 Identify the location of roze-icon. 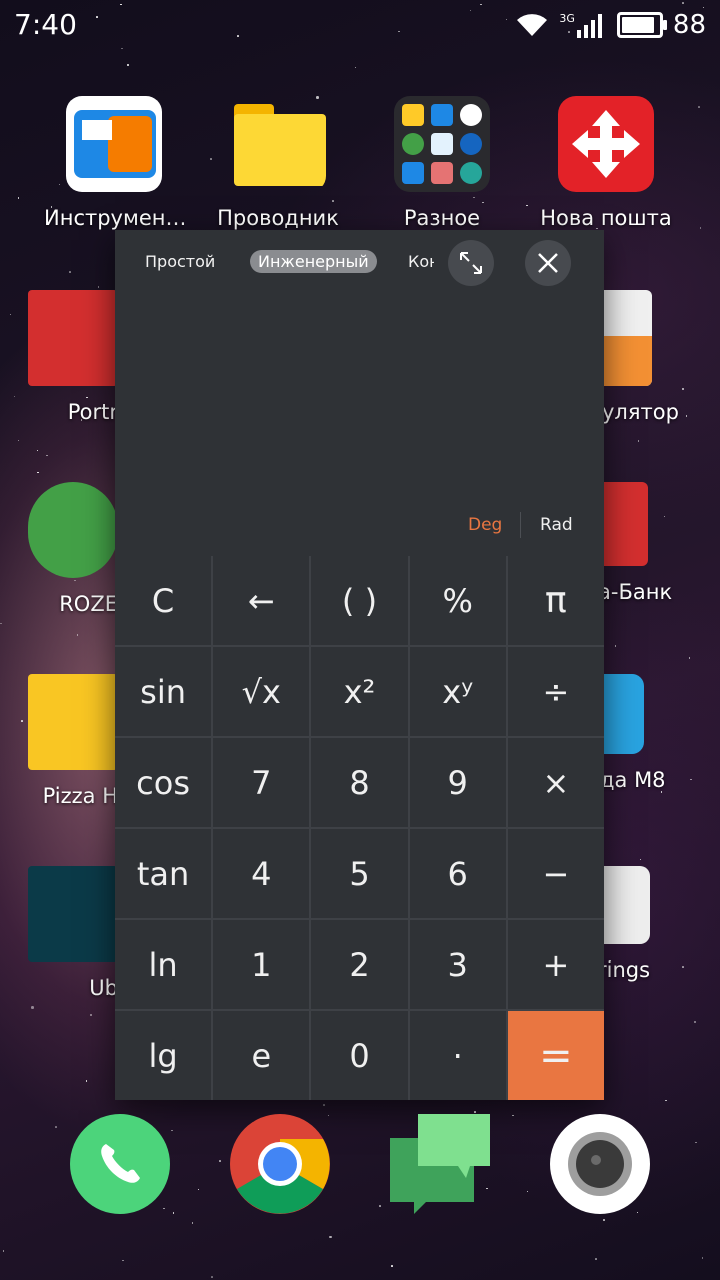
(73, 530).